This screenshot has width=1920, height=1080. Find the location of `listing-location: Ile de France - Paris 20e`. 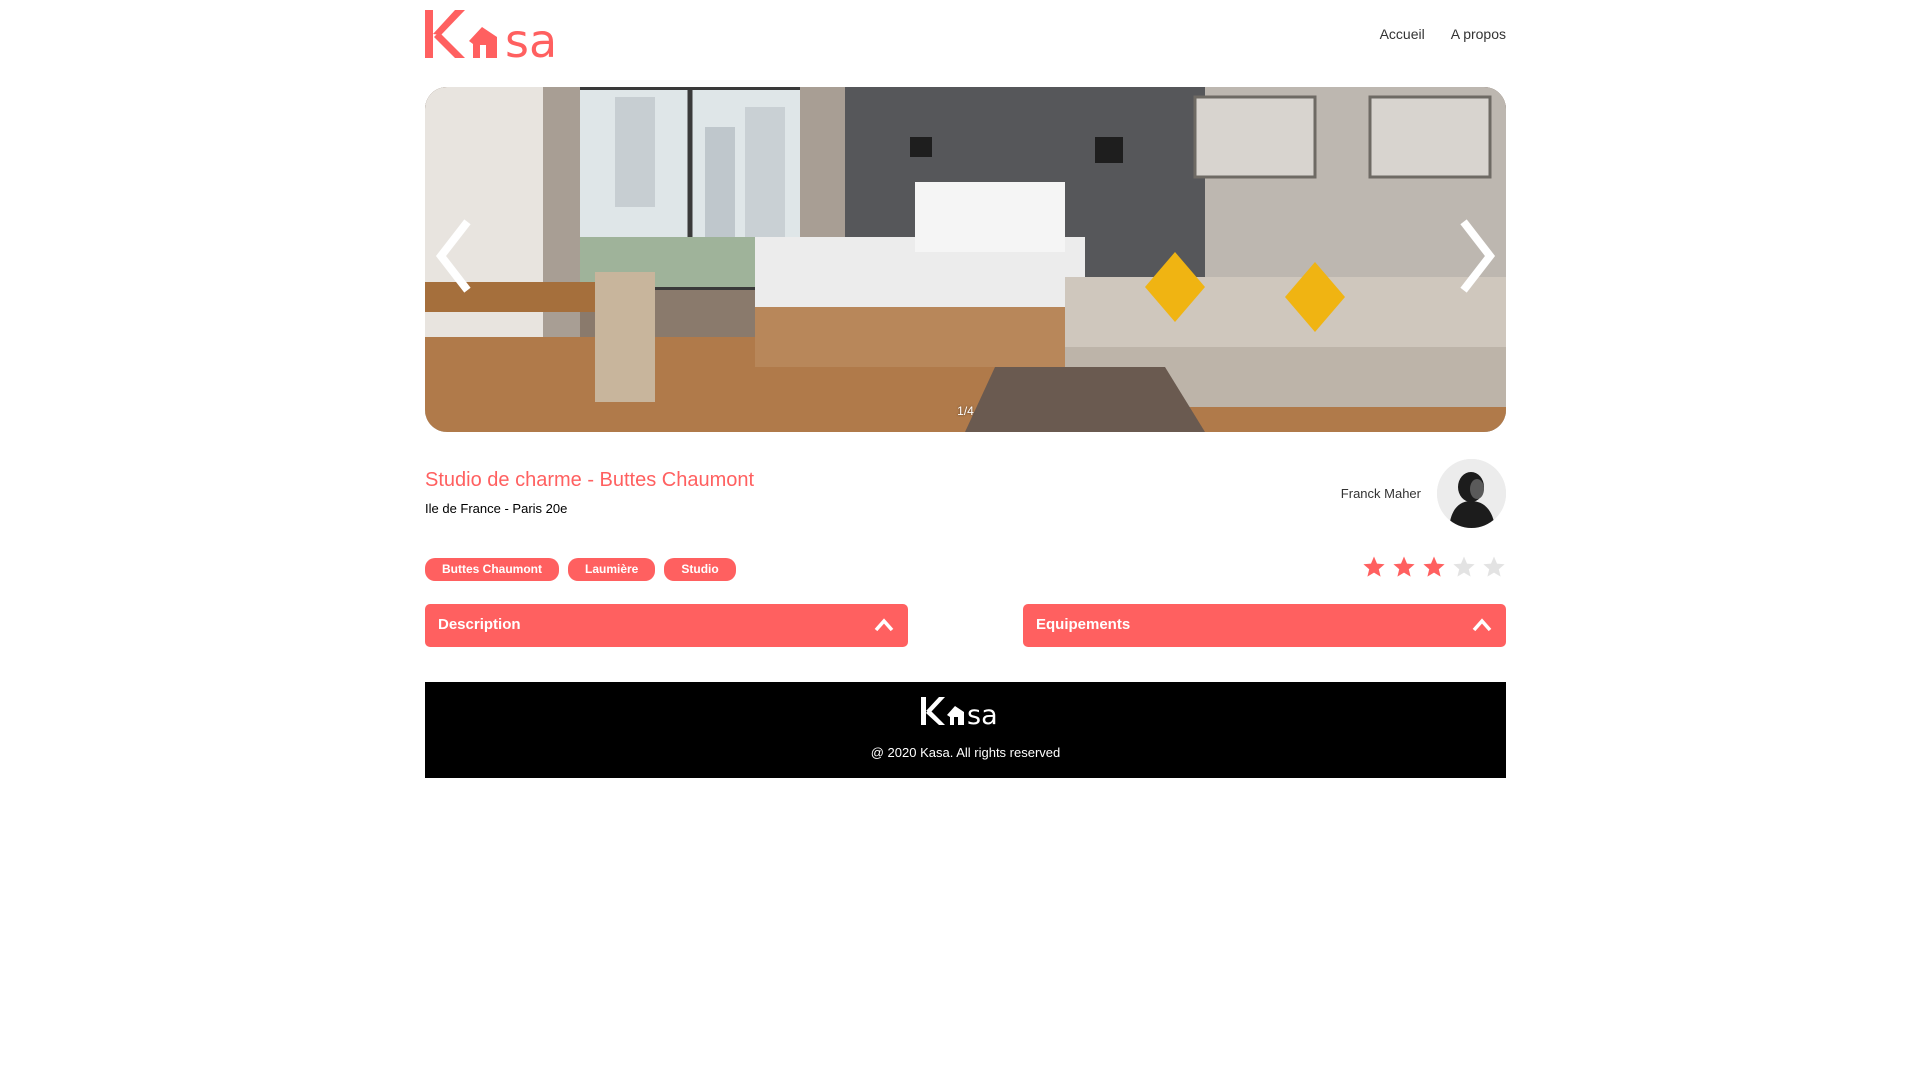

listing-location: Ile de France - Paris 20e is located at coordinates (496, 508).